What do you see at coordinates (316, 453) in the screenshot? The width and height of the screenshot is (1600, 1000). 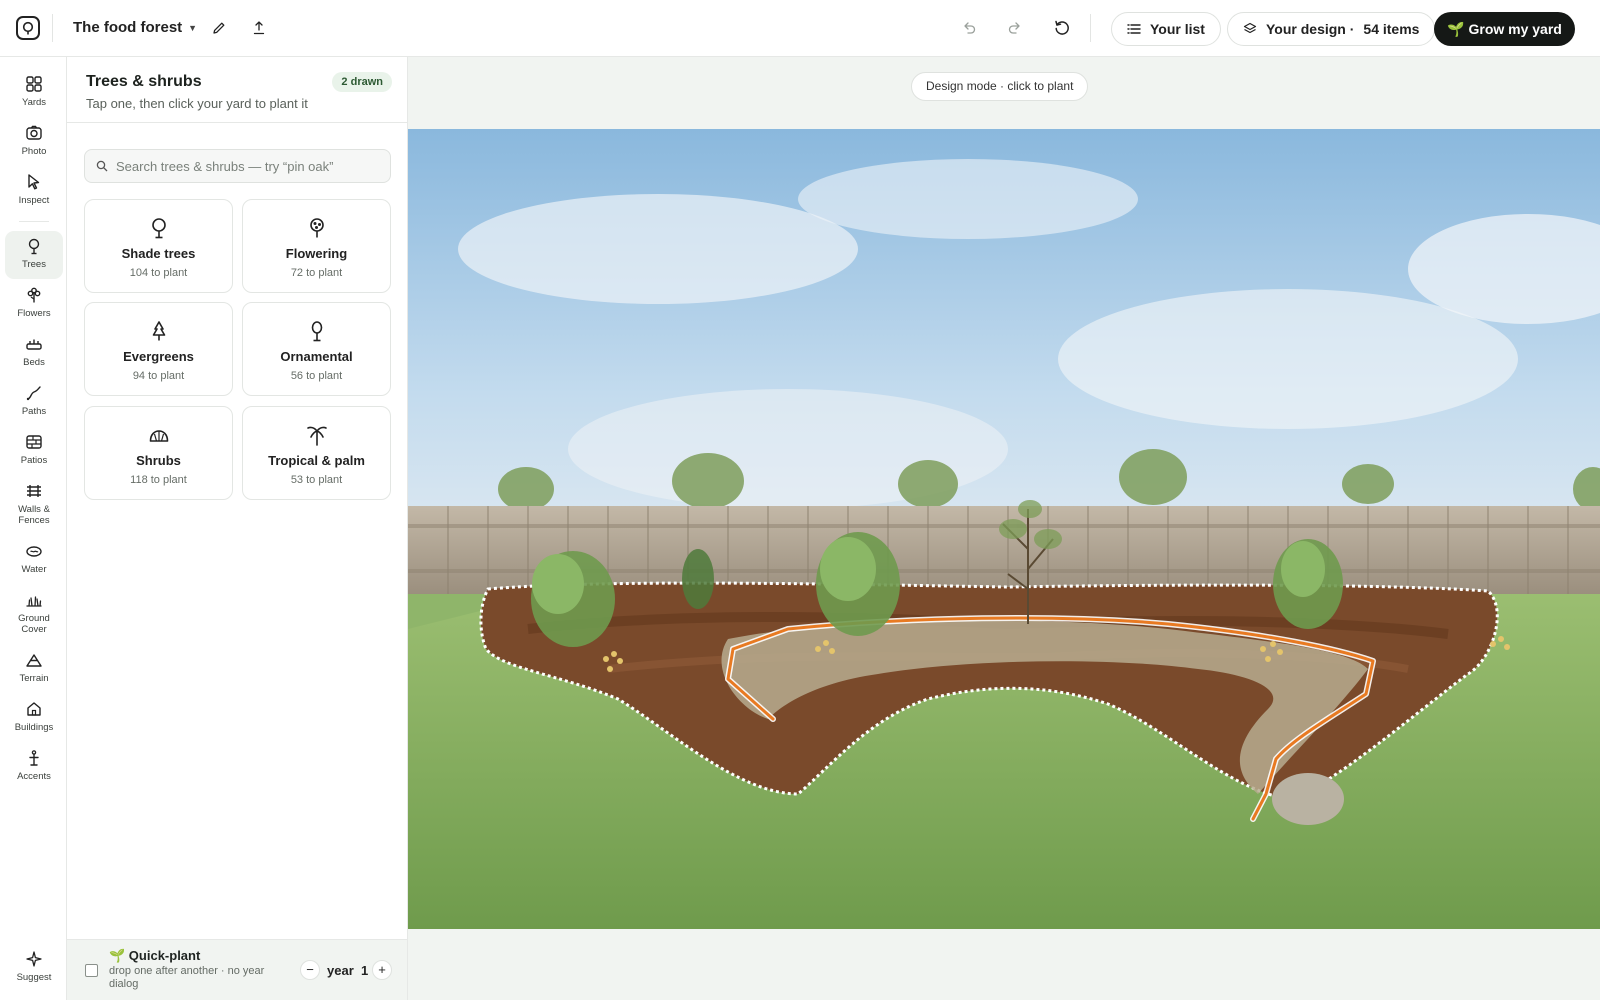 I see `category-card-tropical-palm: Tropical & palm 53 to plant` at bounding box center [316, 453].